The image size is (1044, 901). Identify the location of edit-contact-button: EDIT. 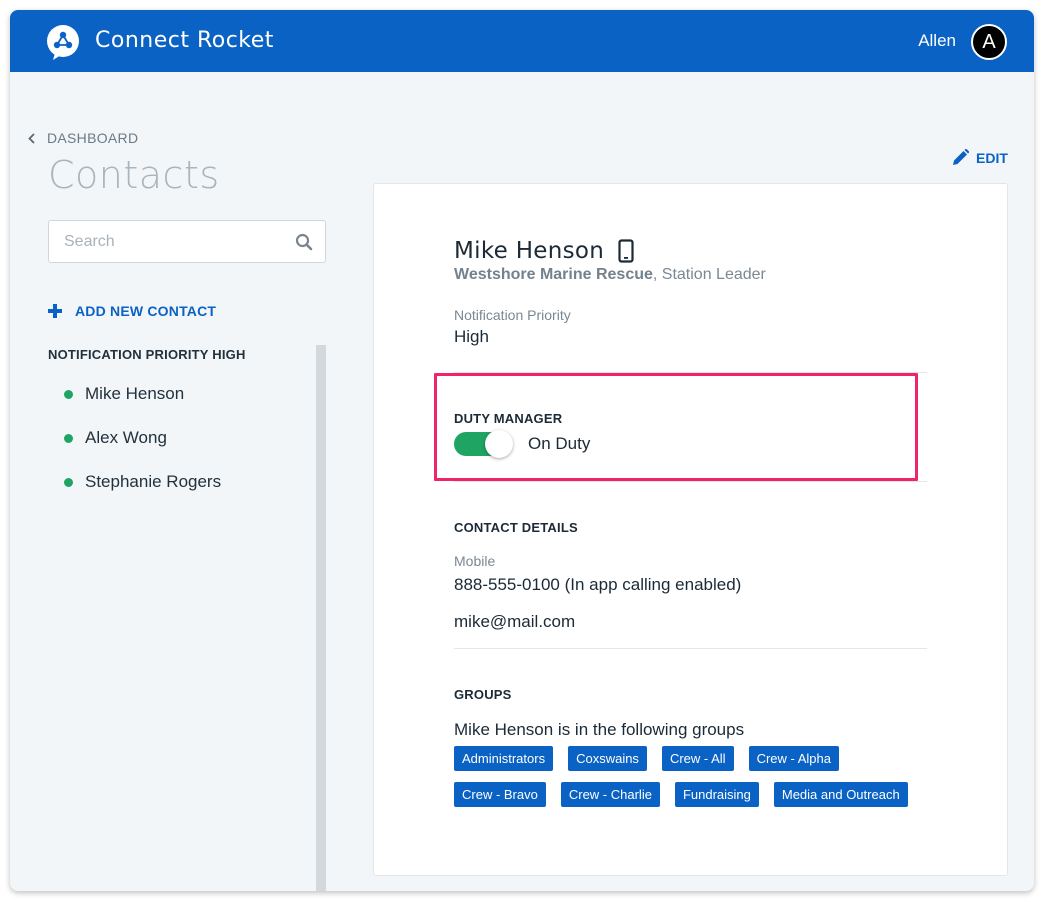
(980, 157).